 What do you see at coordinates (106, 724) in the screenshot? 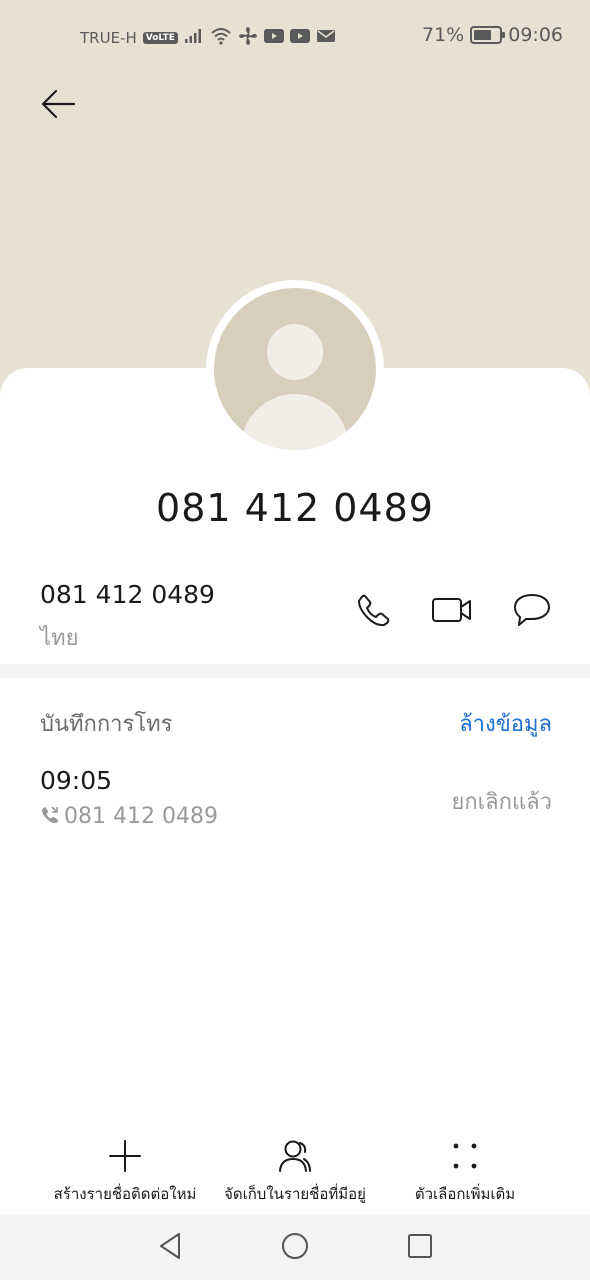
I see `call-log-header: บันทึกการโทร` at bounding box center [106, 724].